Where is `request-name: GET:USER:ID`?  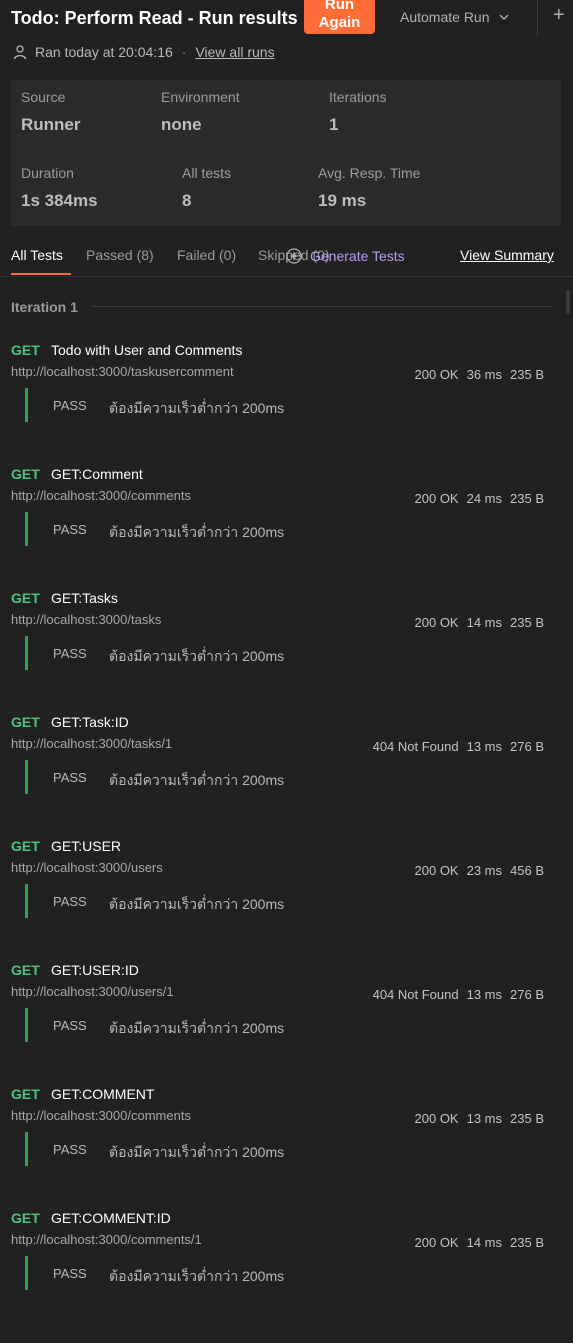
request-name: GET:USER:ID is located at coordinates (95, 970).